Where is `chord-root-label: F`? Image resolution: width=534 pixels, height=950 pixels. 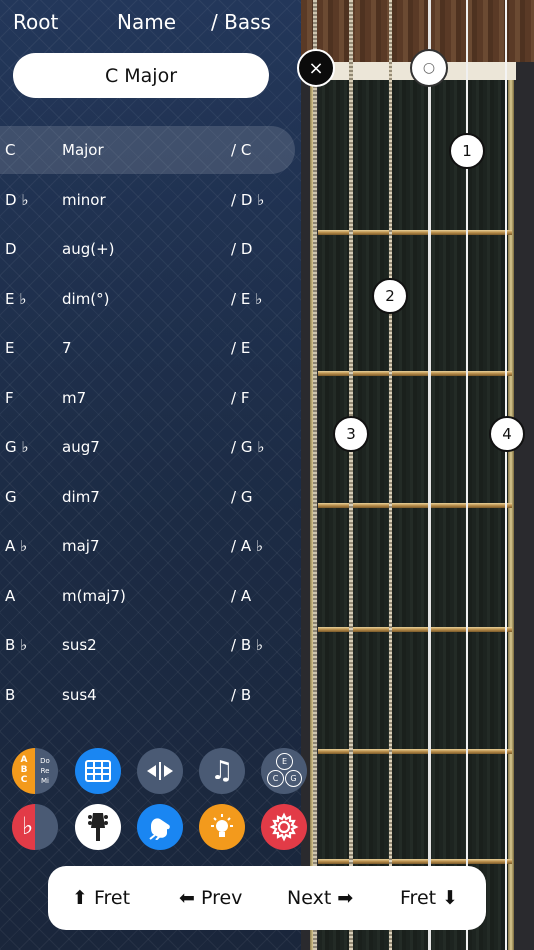
chord-root-label: F is located at coordinates (9, 398).